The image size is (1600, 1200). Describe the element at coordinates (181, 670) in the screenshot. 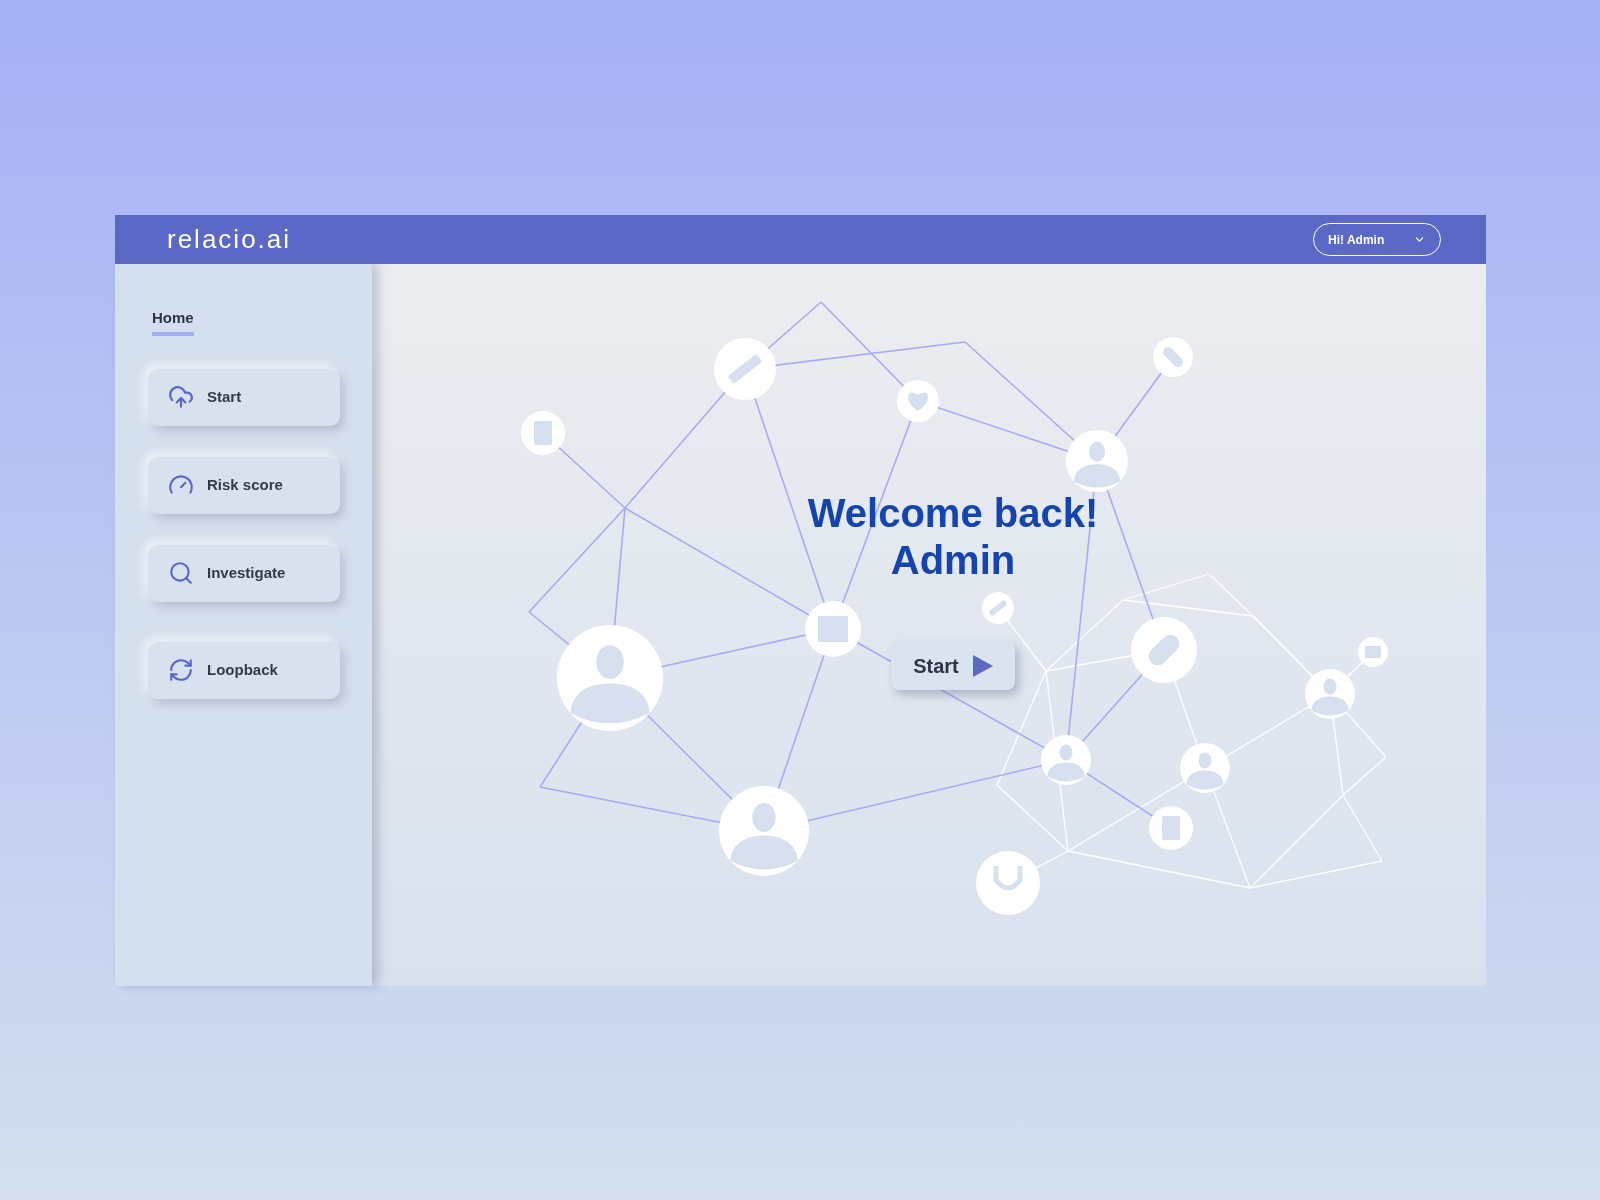

I see `refresh-icon` at that location.